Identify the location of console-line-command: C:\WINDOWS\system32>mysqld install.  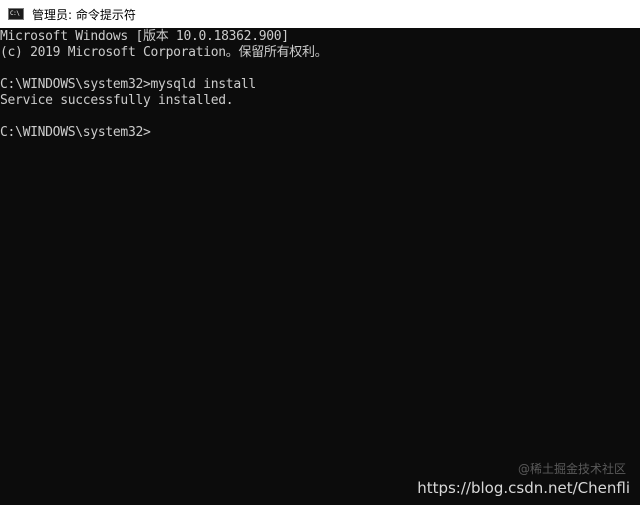
(128, 84).